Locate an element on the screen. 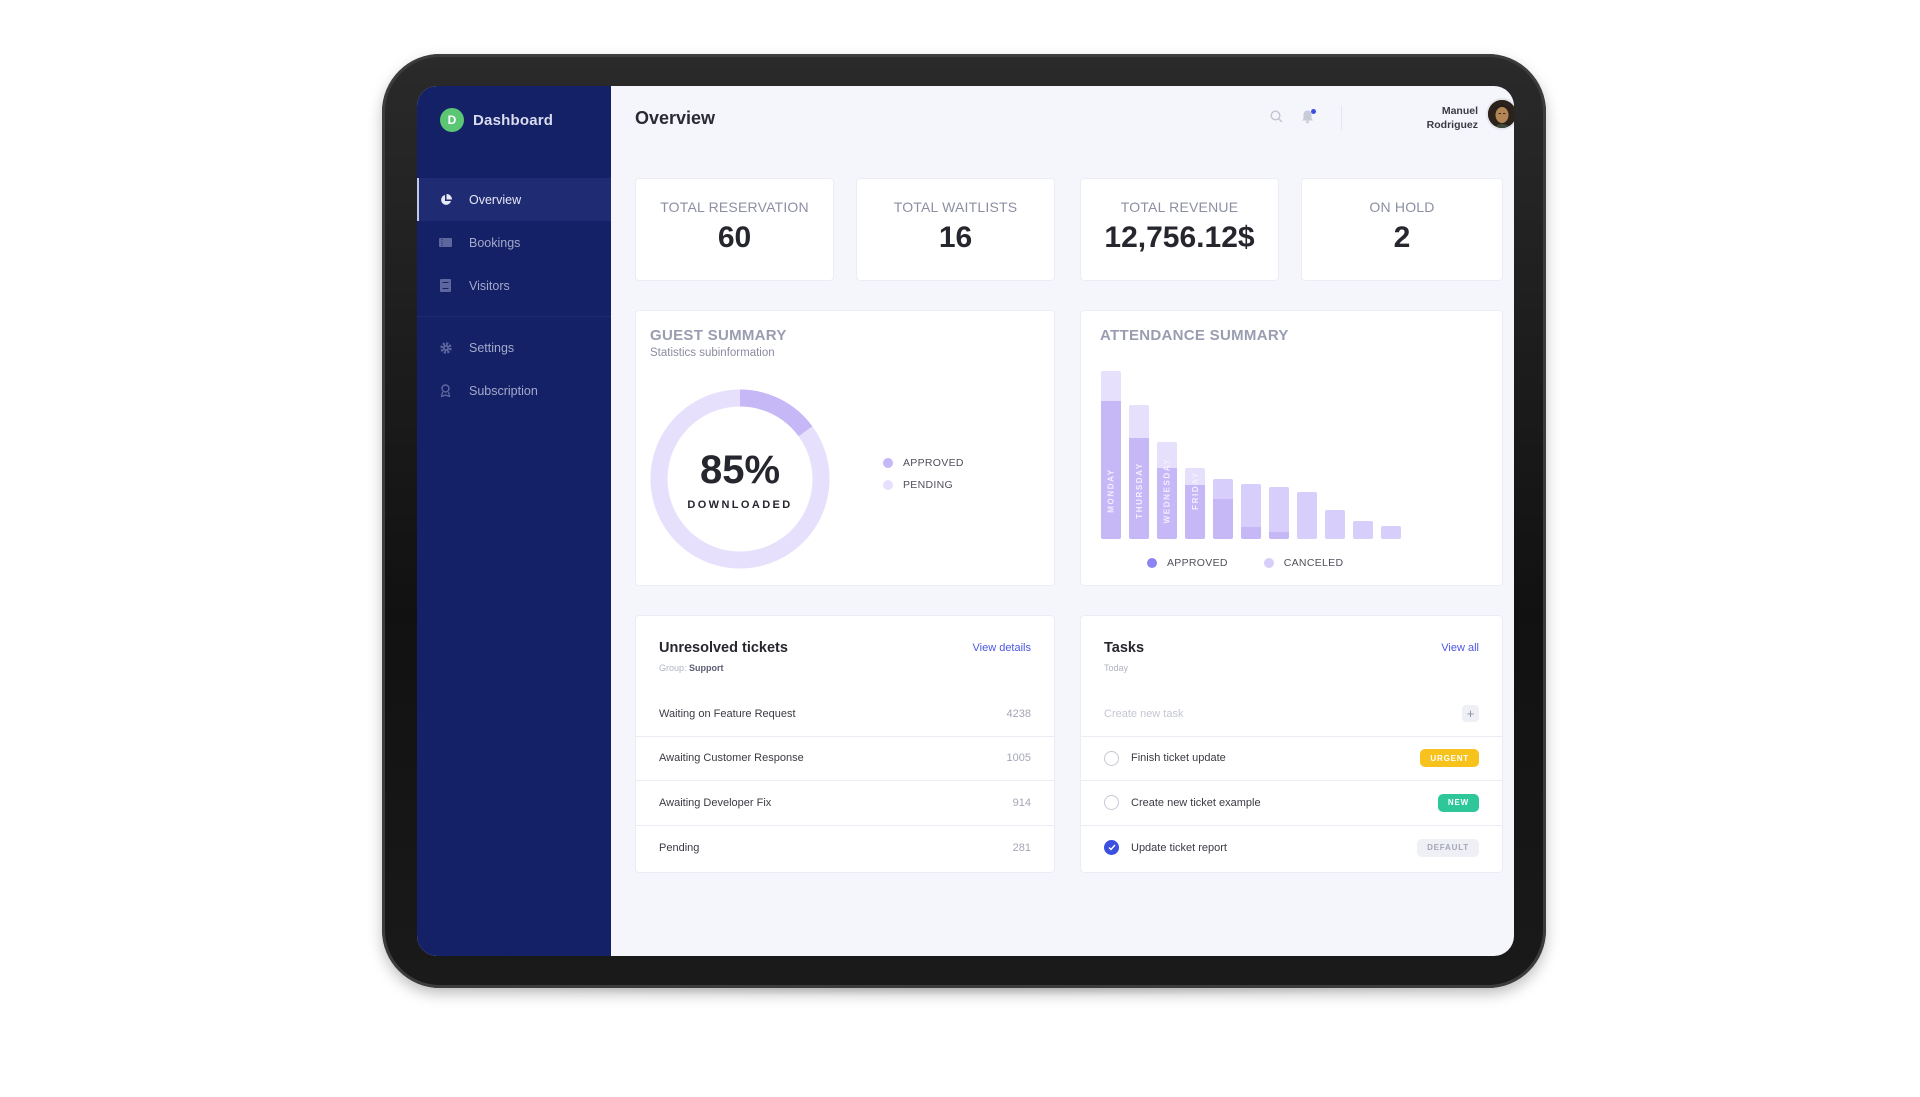  donut-center: 85% DOWNLOADED is located at coordinates (740, 479).